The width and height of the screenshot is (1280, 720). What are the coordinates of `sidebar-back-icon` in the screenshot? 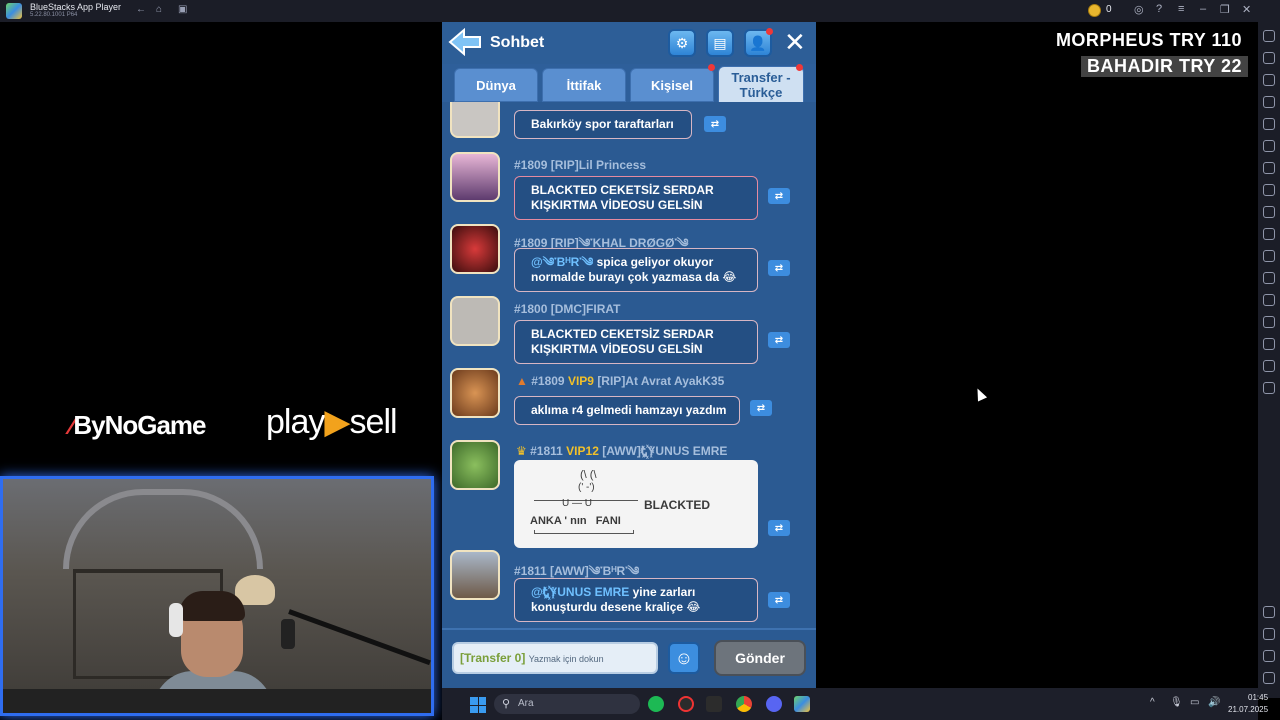 It's located at (1269, 634).